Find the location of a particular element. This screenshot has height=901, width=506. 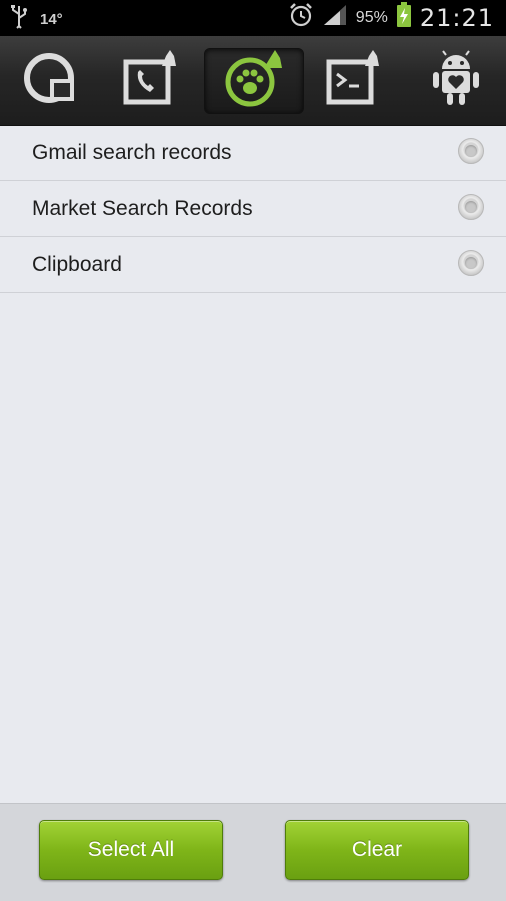

tab-android-app is located at coordinates (456, 80).